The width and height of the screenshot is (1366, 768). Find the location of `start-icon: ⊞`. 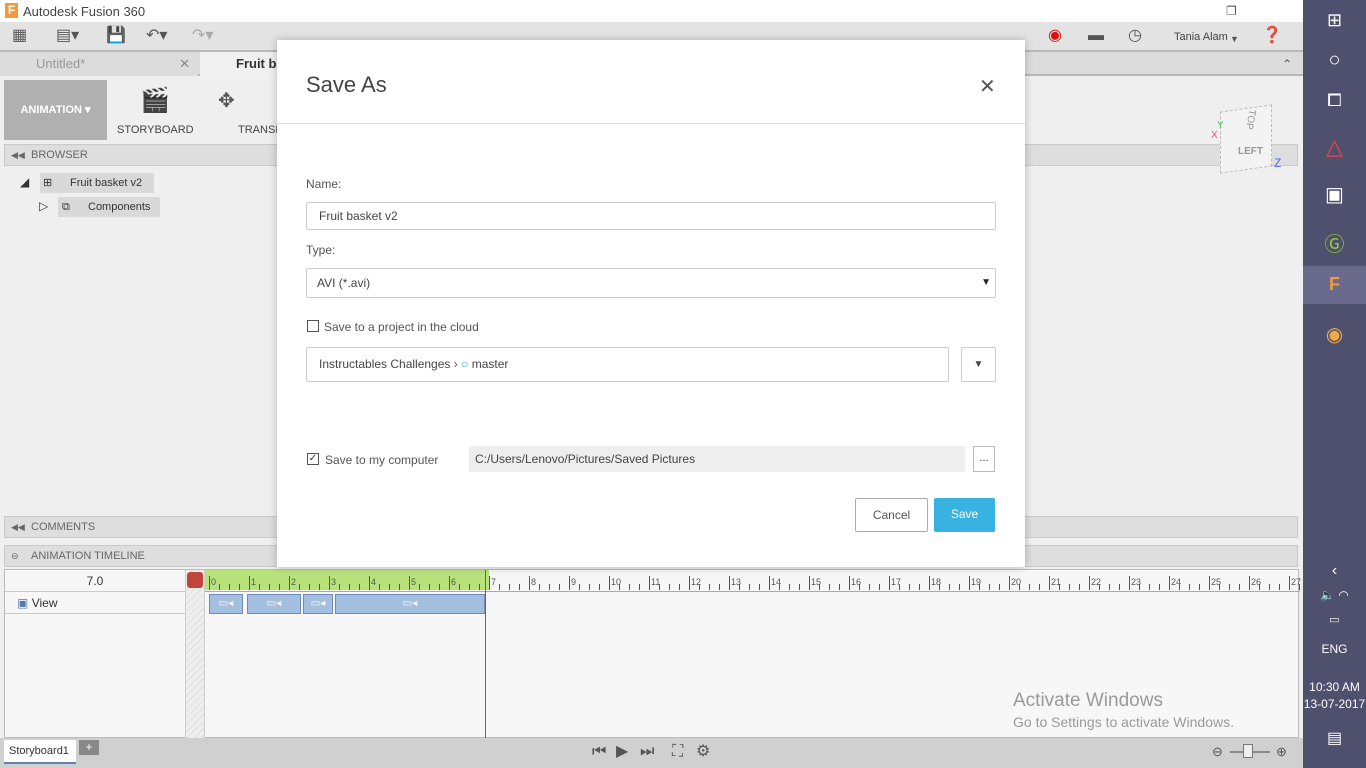

start-icon: ⊞ is located at coordinates (1334, 20).